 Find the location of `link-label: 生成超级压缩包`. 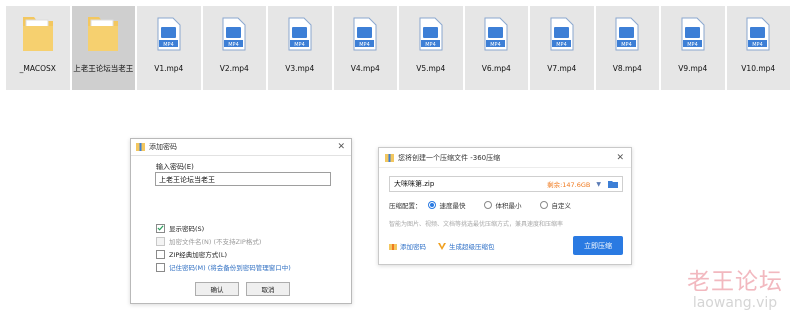

link-label: 生成超级压缩包 is located at coordinates (472, 247).